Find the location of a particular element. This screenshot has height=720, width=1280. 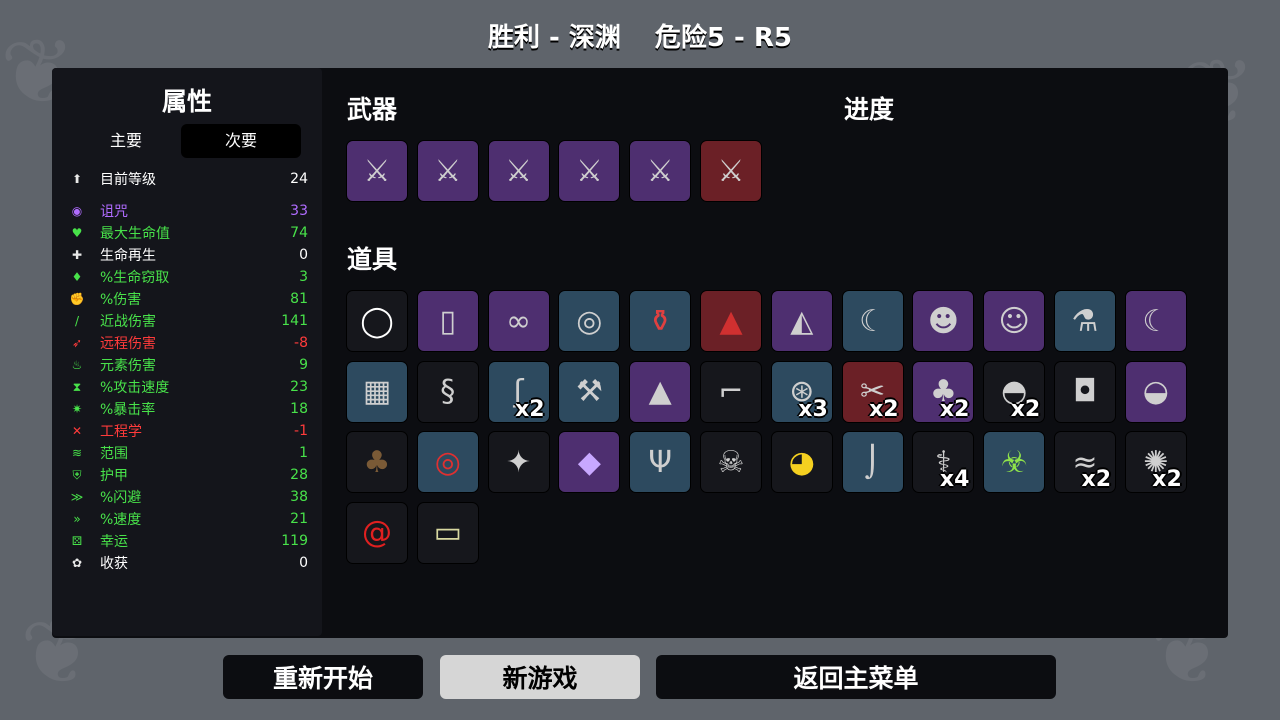

item-slot: ☻ is located at coordinates (943, 321).